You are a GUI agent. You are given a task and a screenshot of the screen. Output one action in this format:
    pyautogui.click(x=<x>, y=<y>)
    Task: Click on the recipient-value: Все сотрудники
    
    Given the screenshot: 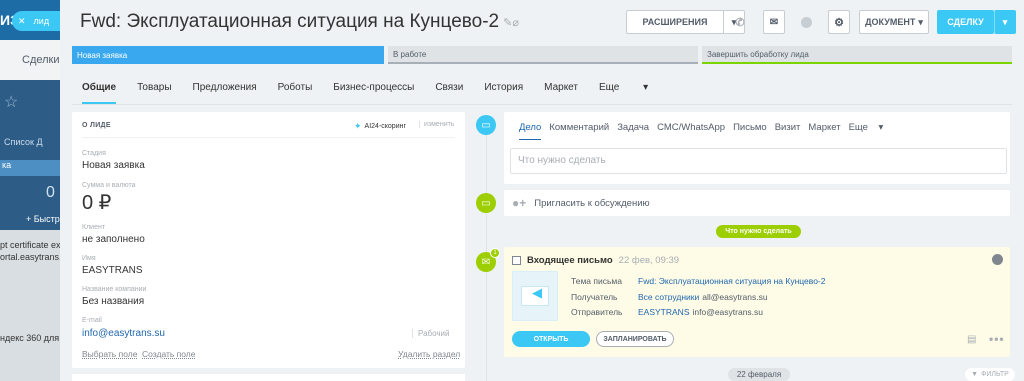 What is the action you would take?
    pyautogui.click(x=668, y=297)
    